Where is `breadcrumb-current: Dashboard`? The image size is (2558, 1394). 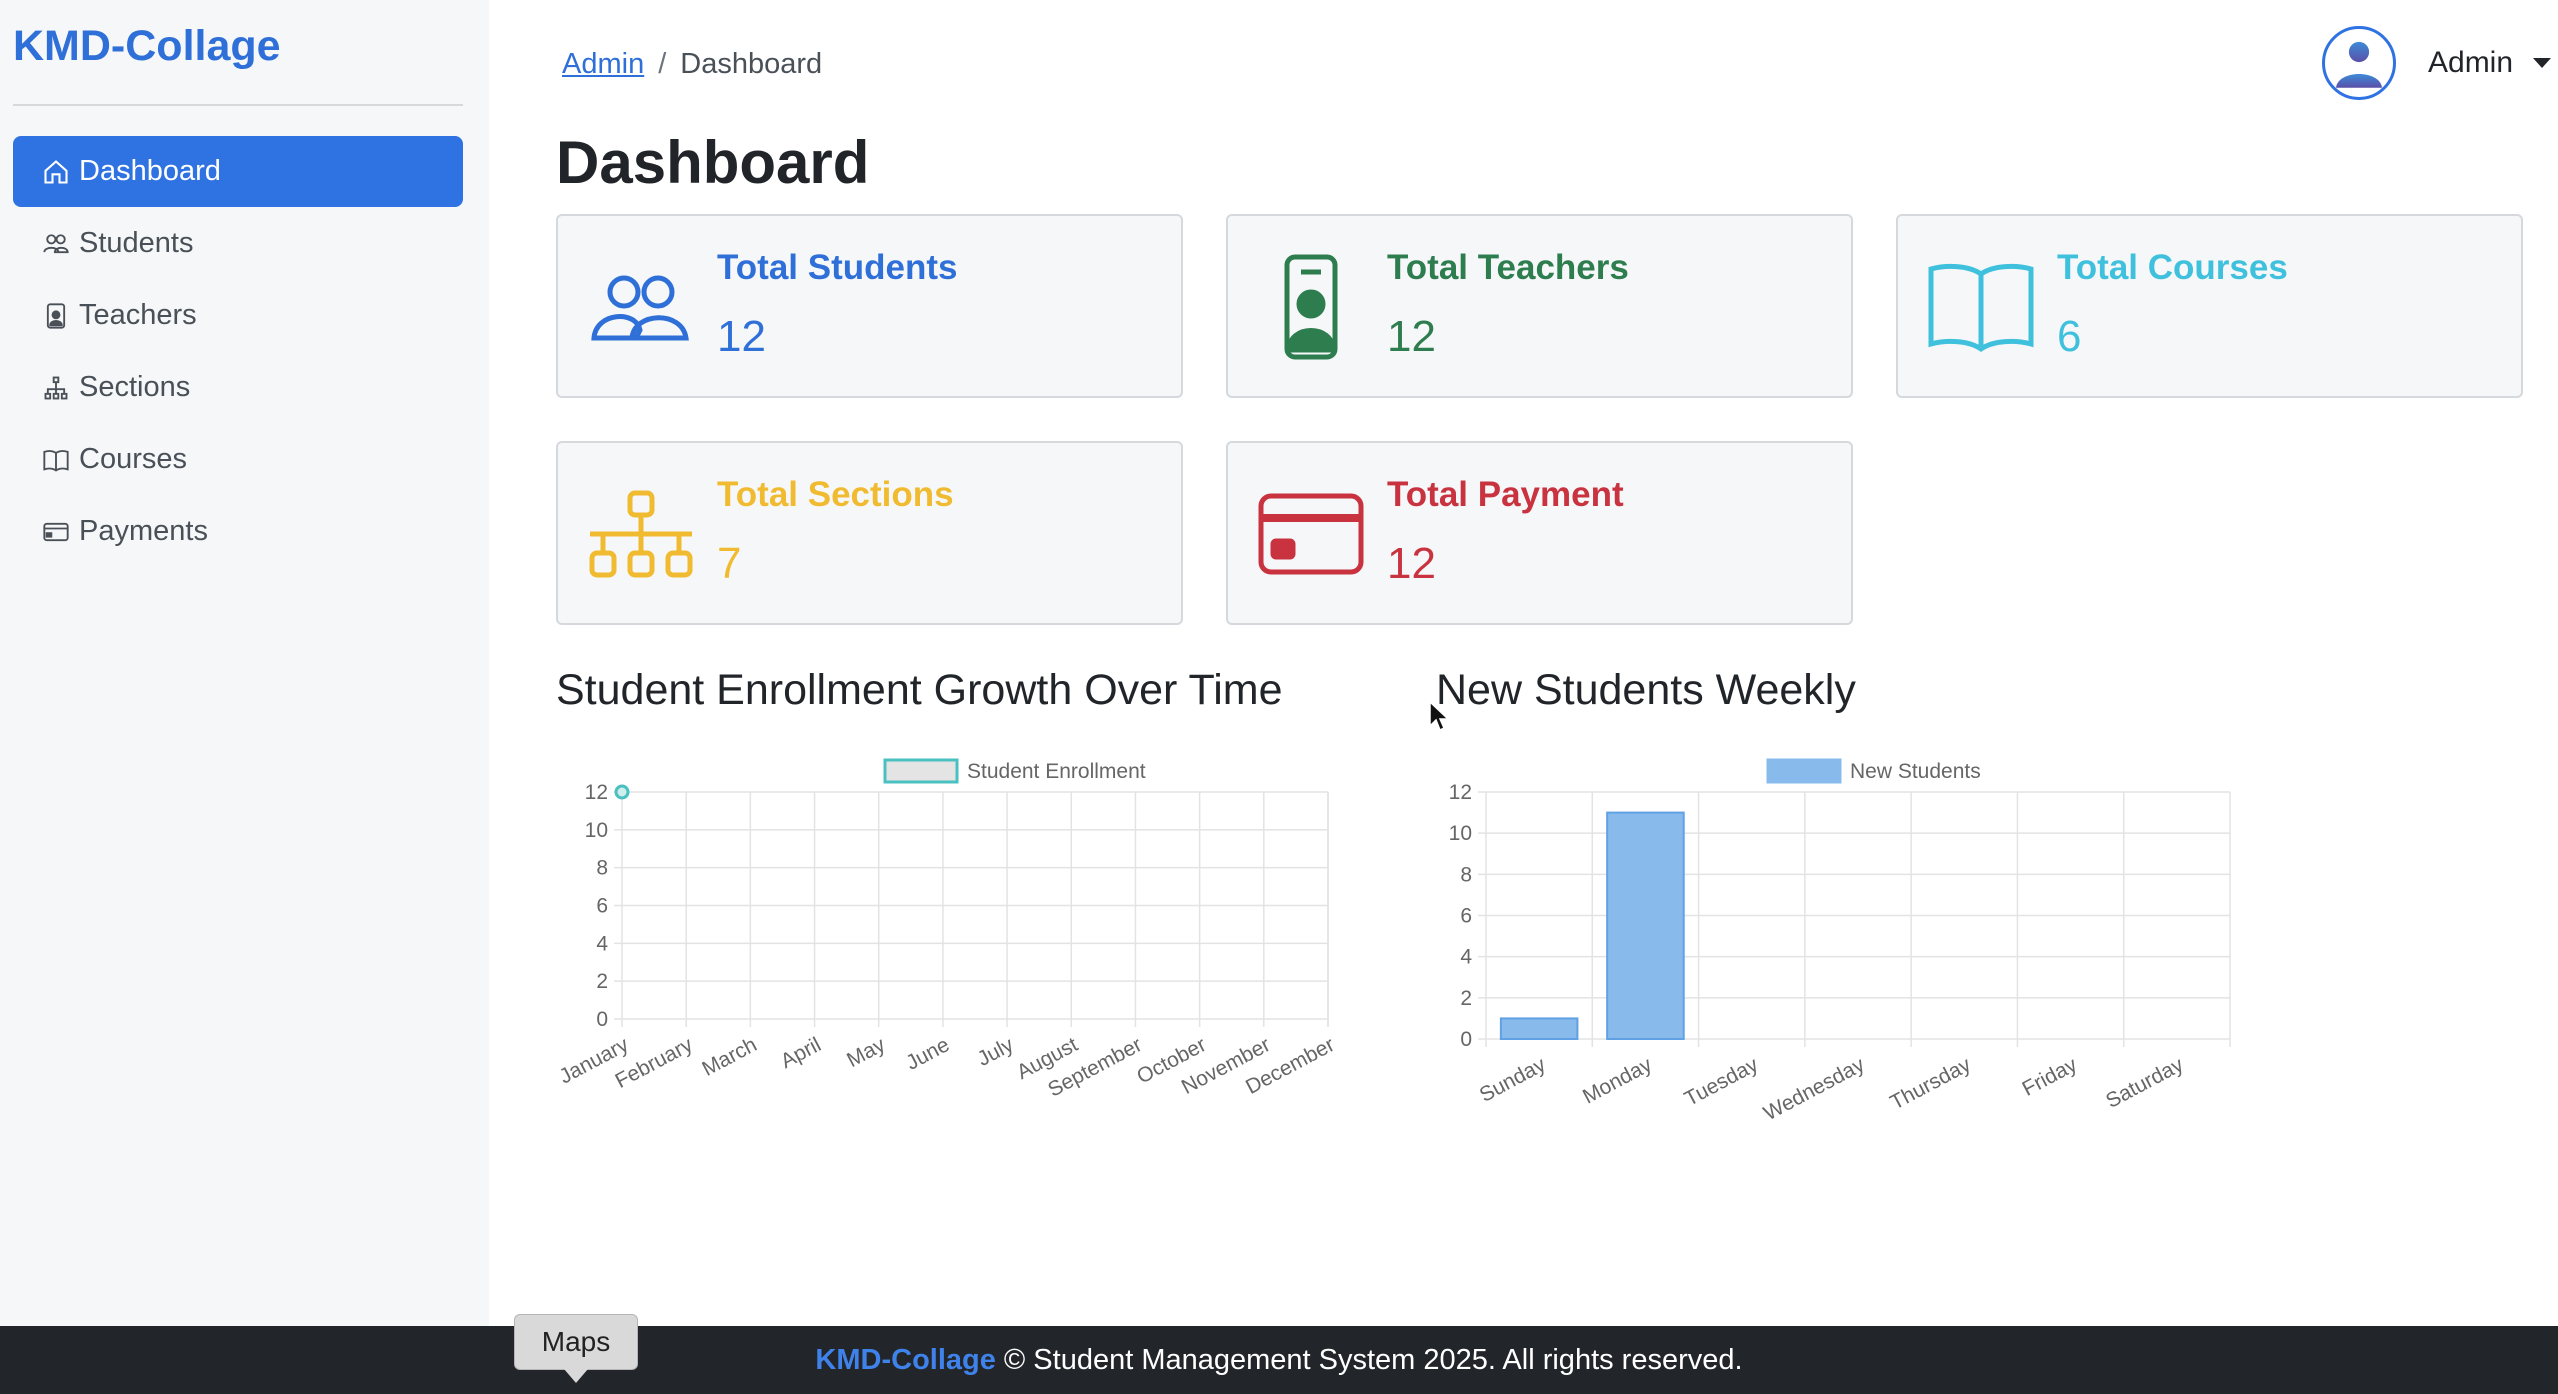
breadcrumb-current: Dashboard is located at coordinates (751, 64).